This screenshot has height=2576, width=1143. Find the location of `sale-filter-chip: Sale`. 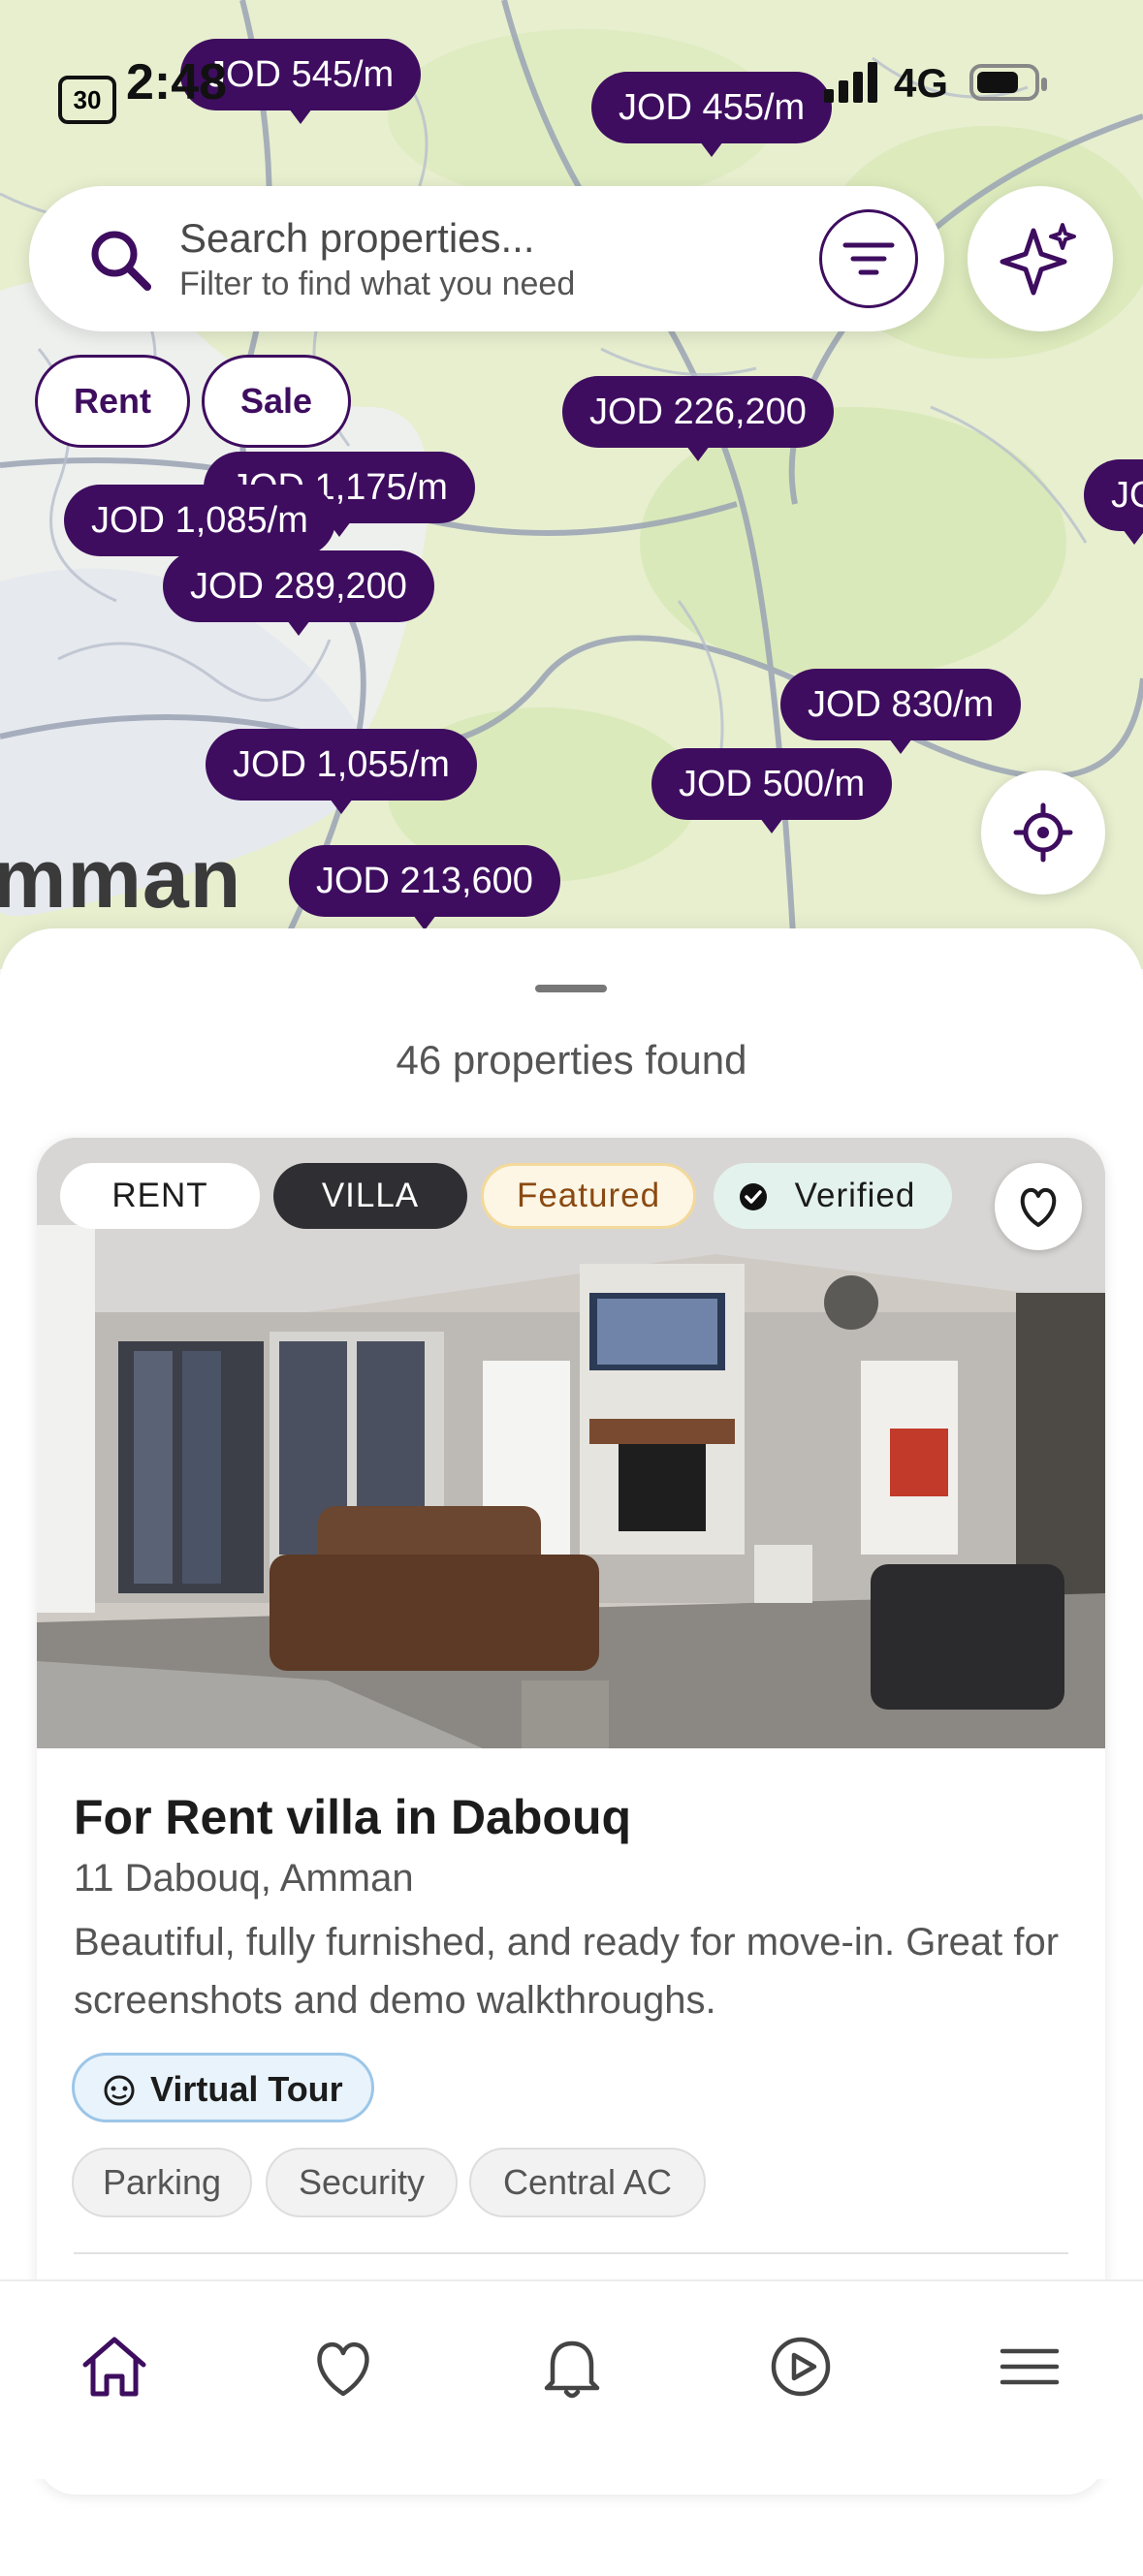

sale-filter-chip: Sale is located at coordinates (276, 401).